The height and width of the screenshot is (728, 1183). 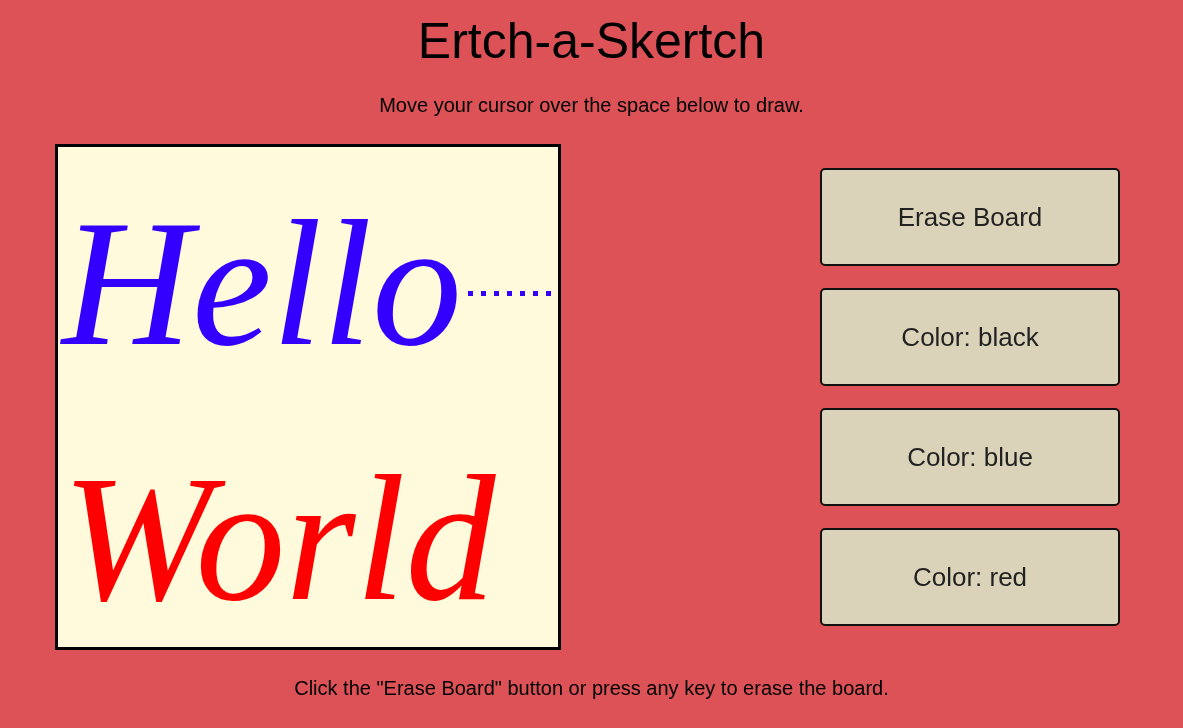 What do you see at coordinates (262, 283) in the screenshot?
I see `handwritten-word: Hello` at bounding box center [262, 283].